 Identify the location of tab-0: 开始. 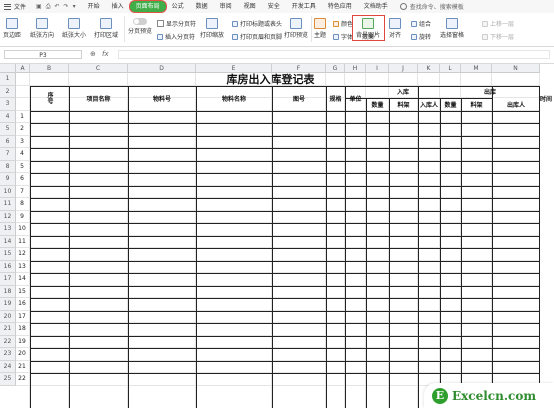
(94, 6).